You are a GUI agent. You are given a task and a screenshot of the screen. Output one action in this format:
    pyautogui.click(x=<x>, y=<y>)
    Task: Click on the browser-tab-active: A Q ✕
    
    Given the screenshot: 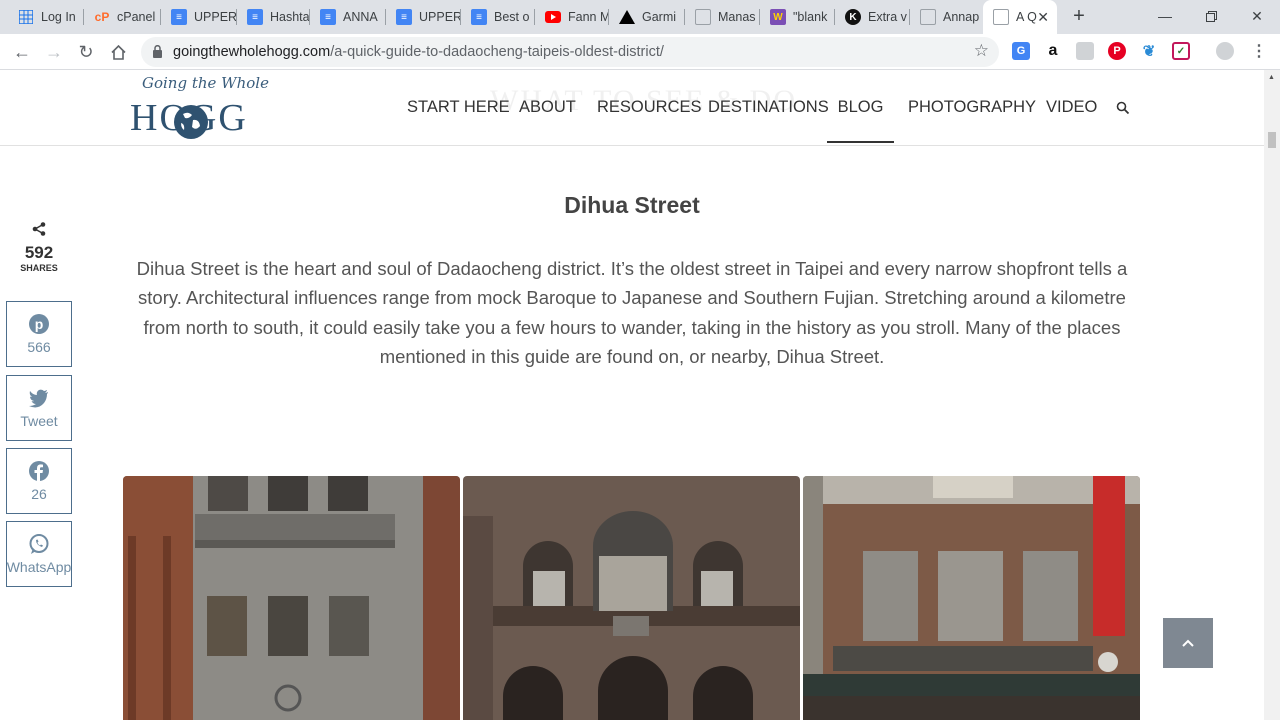 What is the action you would take?
    pyautogui.click(x=1020, y=17)
    